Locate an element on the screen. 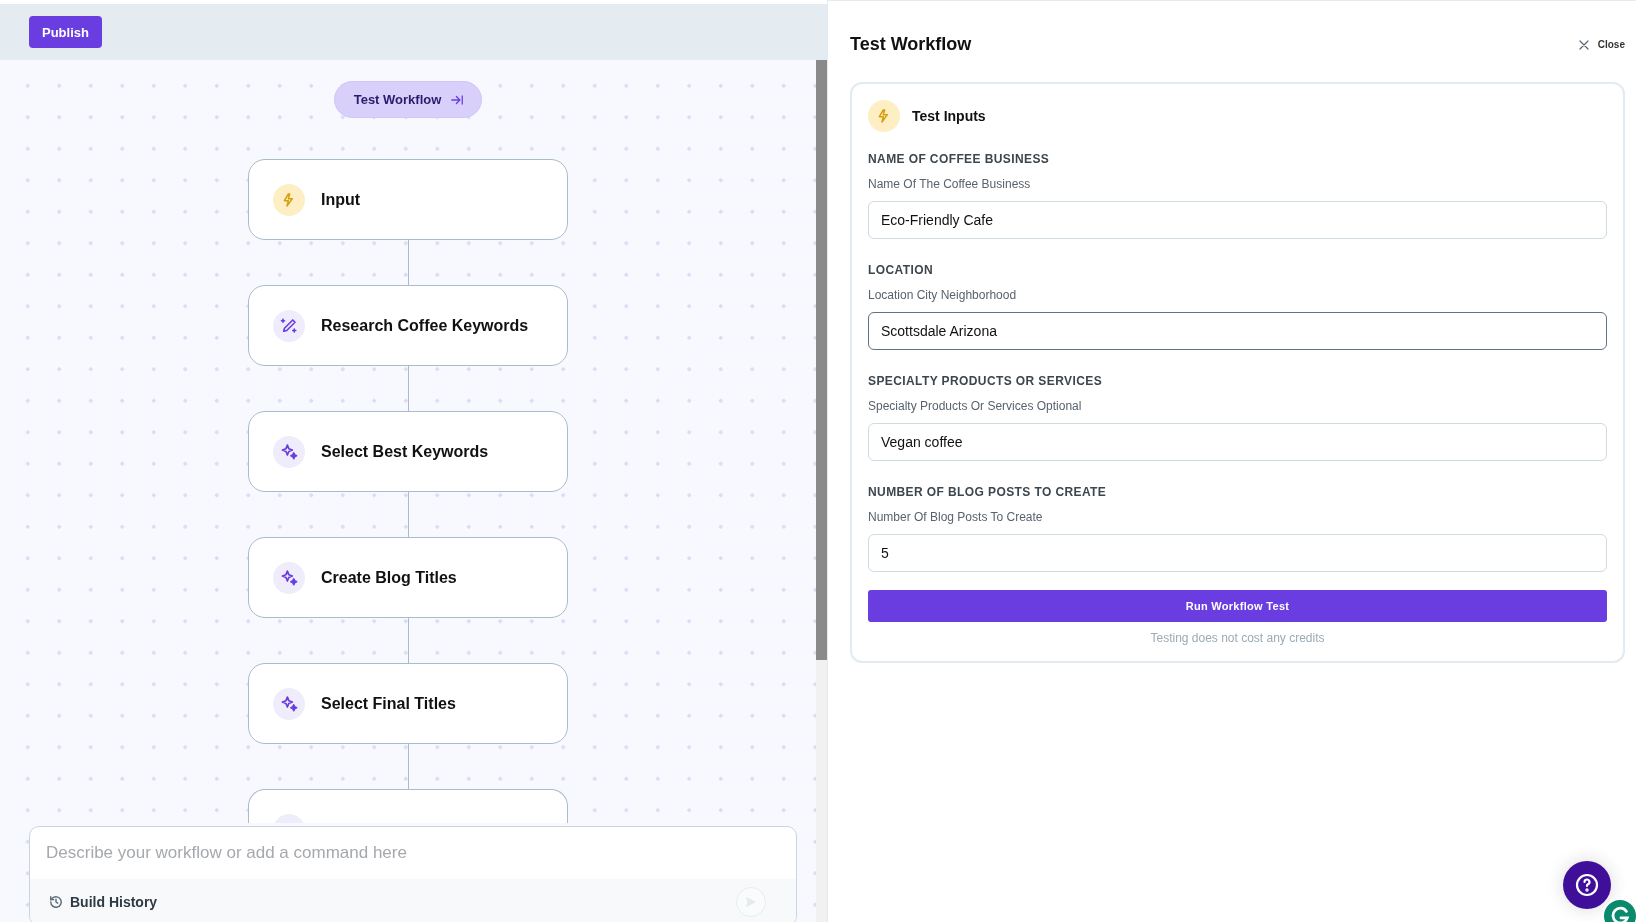 The height and width of the screenshot is (922, 1636). workflow-node: Select Best Keywords is located at coordinates (408, 451).